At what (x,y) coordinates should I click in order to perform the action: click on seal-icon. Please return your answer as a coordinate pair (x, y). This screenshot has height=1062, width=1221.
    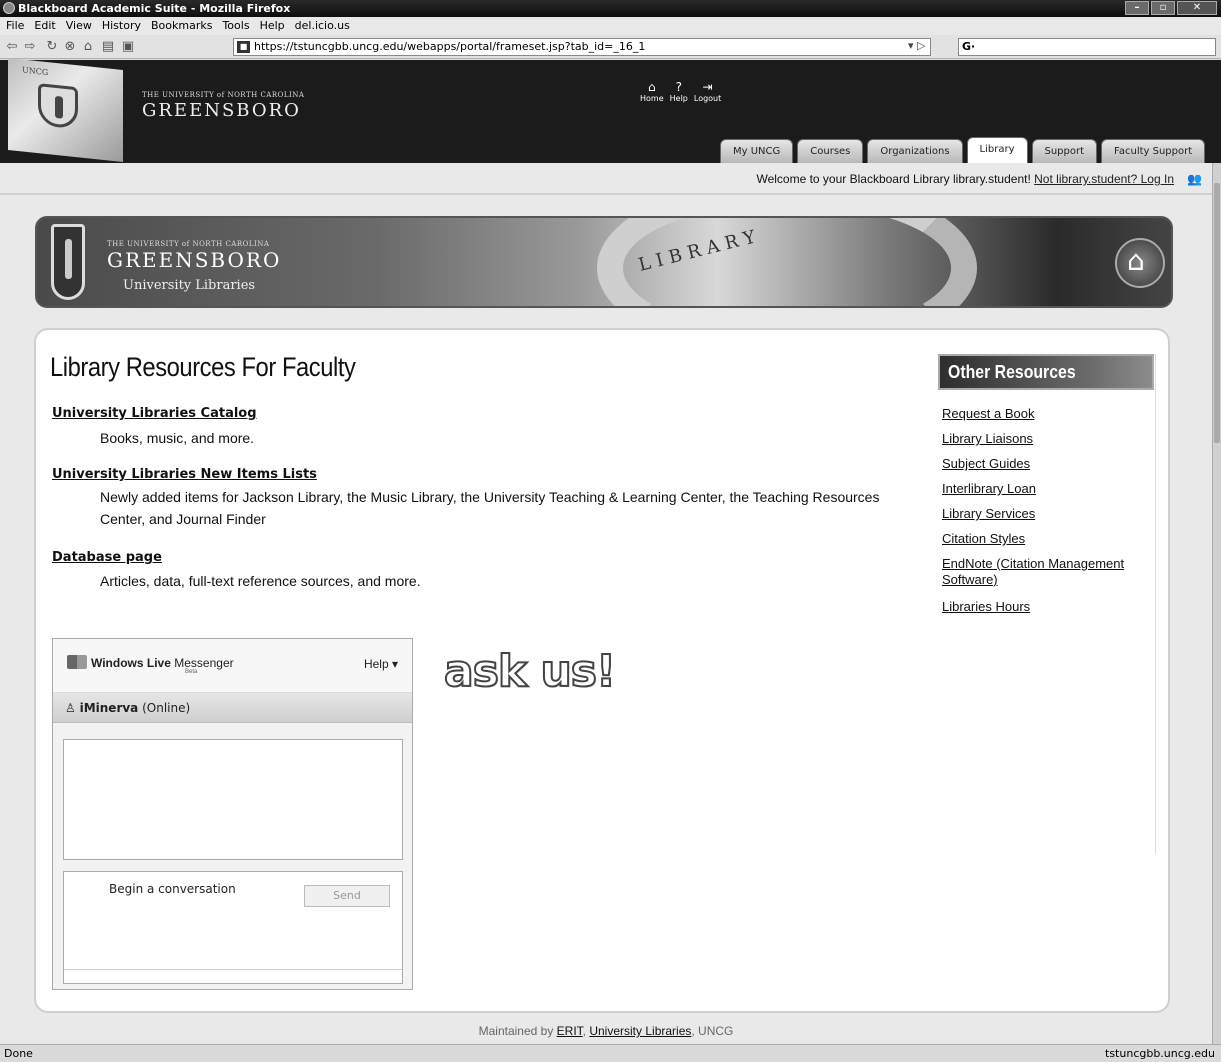
    Looking at the image, I should click on (58, 106).